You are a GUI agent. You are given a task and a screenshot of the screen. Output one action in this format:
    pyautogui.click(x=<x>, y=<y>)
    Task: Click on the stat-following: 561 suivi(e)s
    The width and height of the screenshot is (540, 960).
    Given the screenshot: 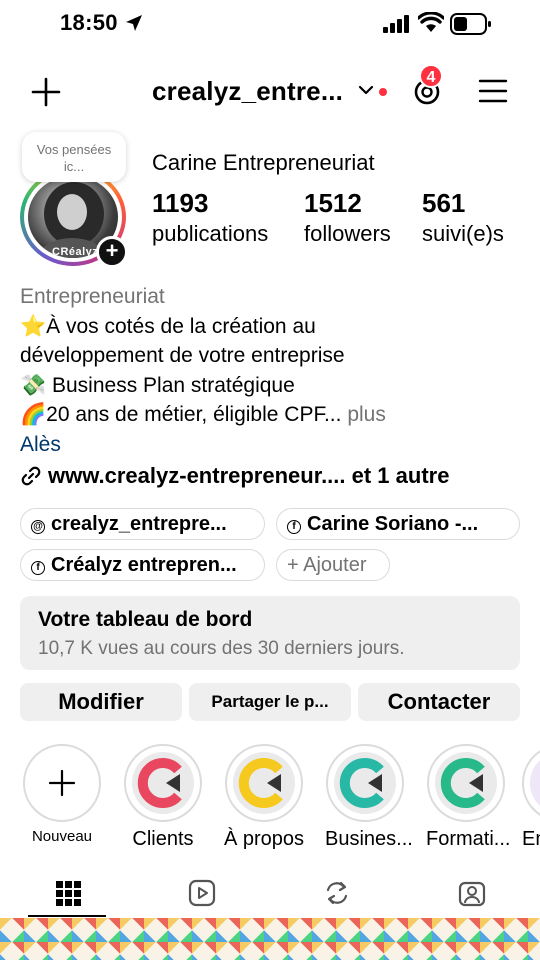 What is the action you would take?
    pyautogui.click(x=463, y=217)
    